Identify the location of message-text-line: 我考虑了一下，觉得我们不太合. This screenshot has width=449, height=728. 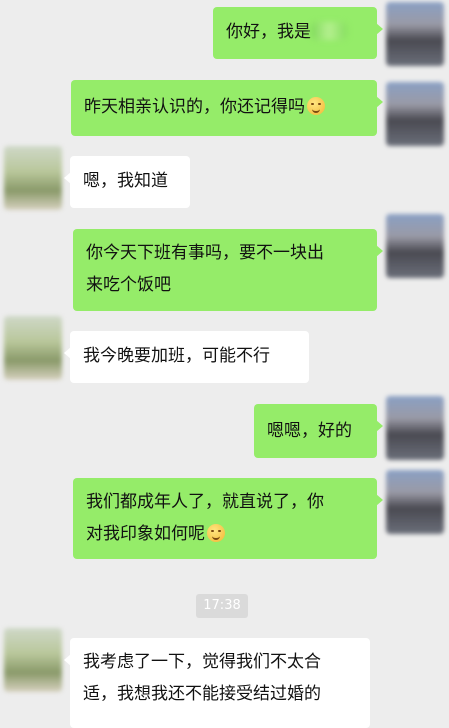
(202, 662).